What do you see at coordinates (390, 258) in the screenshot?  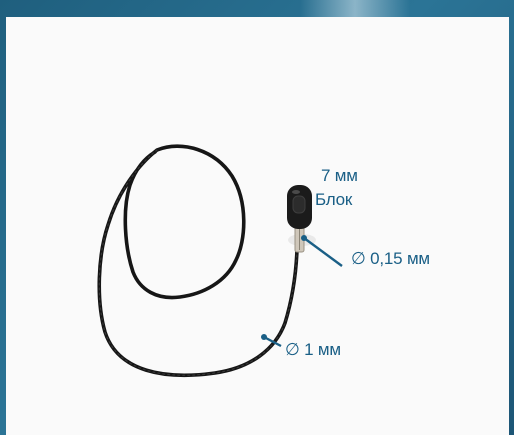 I see `thin-wire-diameter-label: ∅ 0,15 мм` at bounding box center [390, 258].